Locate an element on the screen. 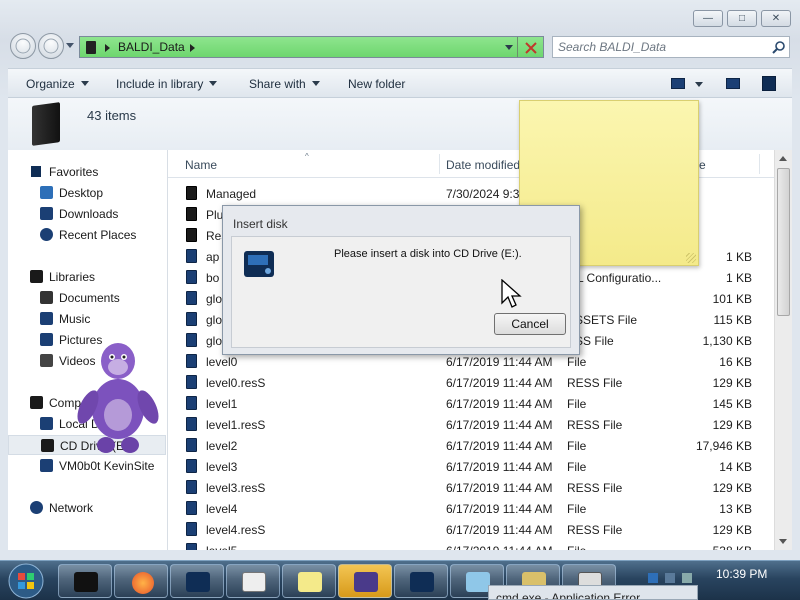 The width and height of the screenshot is (800, 600). forward-button is located at coordinates (51, 46).